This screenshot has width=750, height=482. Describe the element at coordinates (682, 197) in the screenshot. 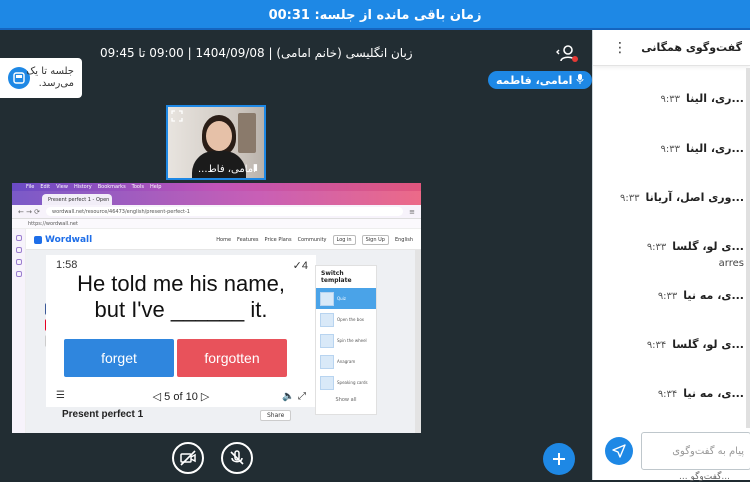

I see `chat-message: ...وری اصل، آریانا ۹:۳۳` at that location.